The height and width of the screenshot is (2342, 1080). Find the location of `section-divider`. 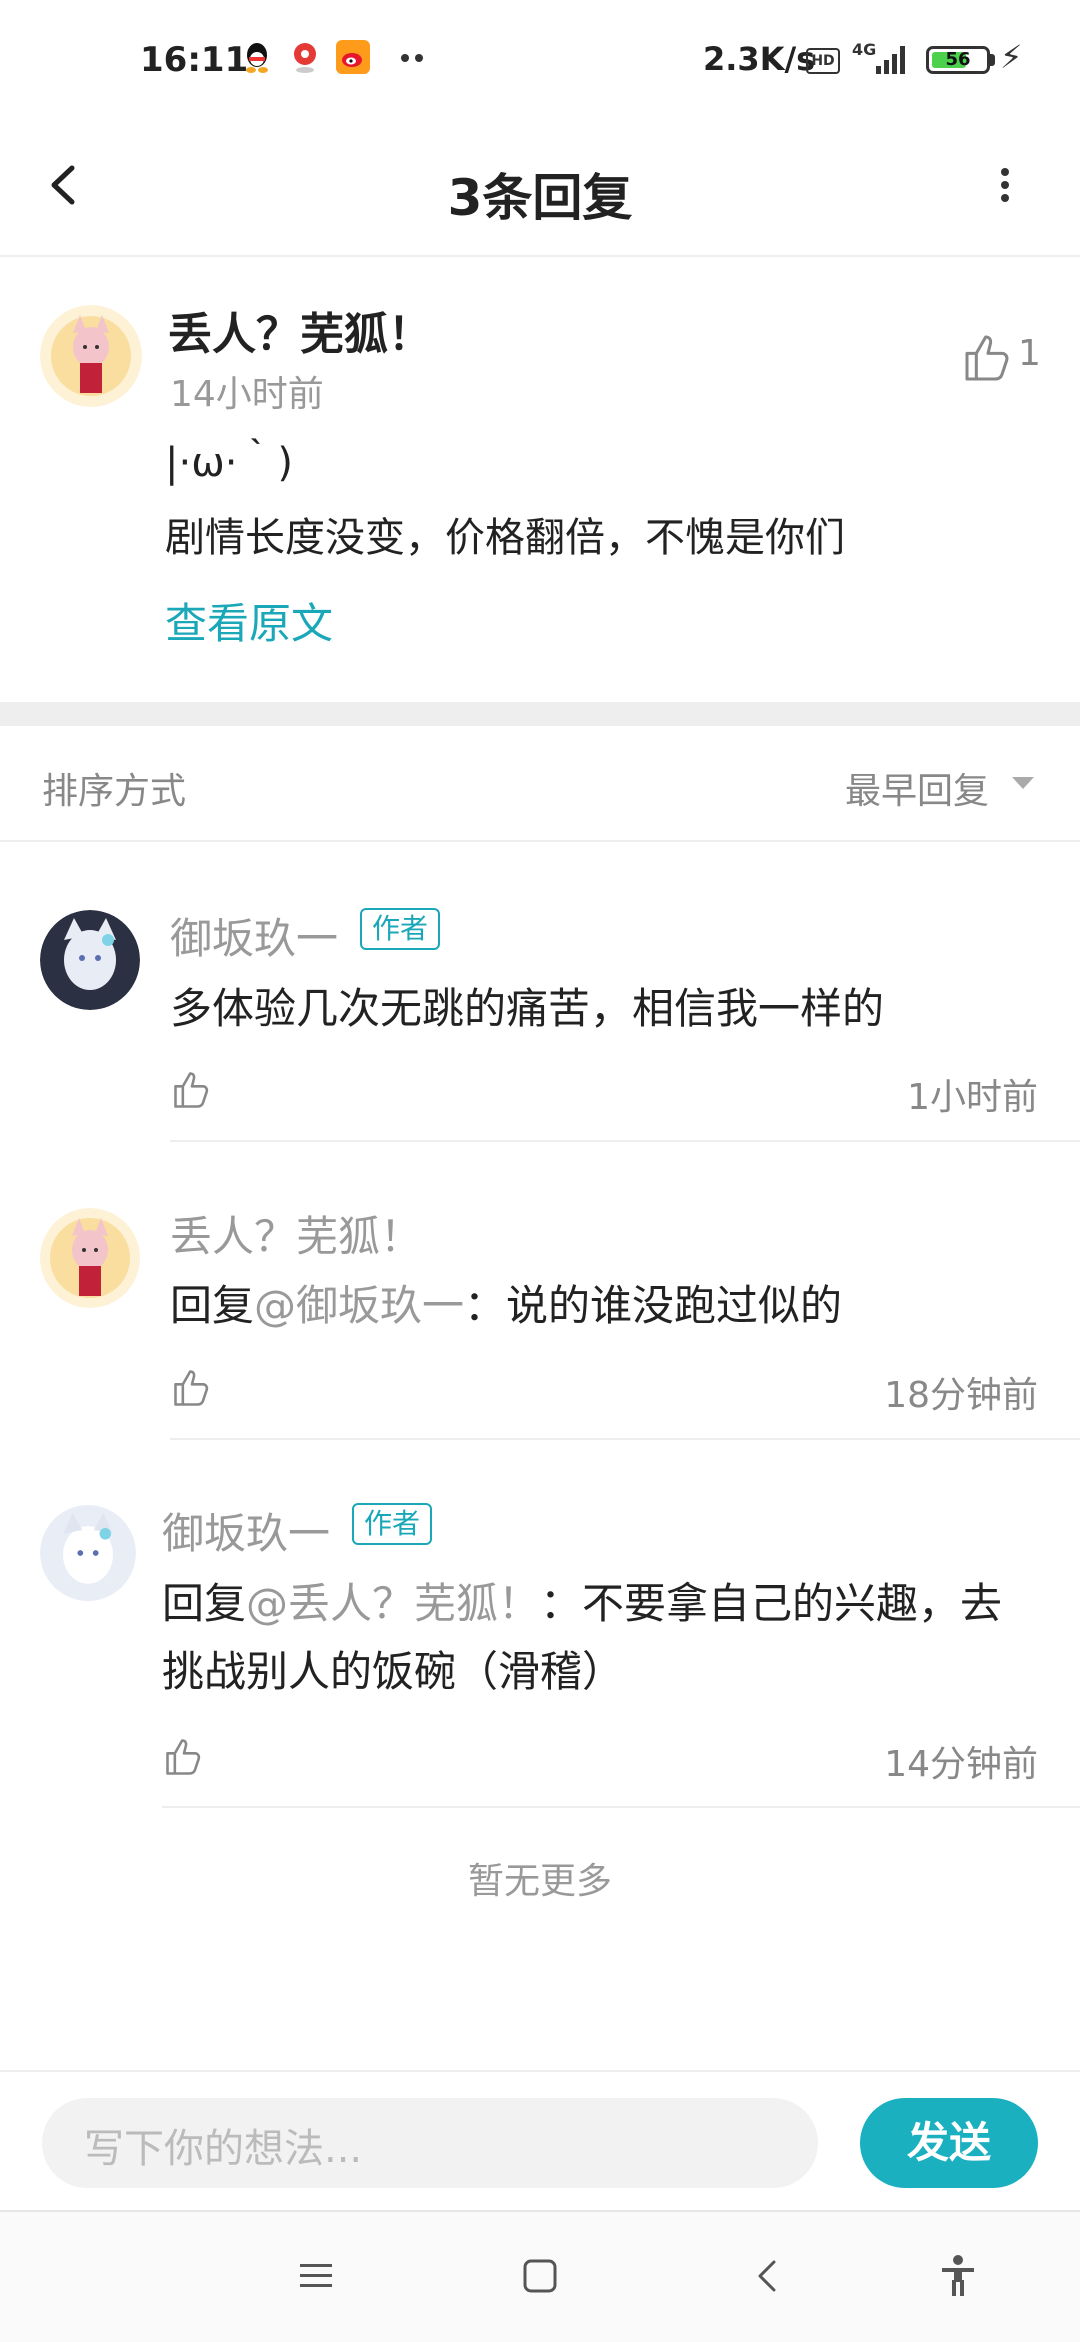

section-divider is located at coordinates (540, 714).